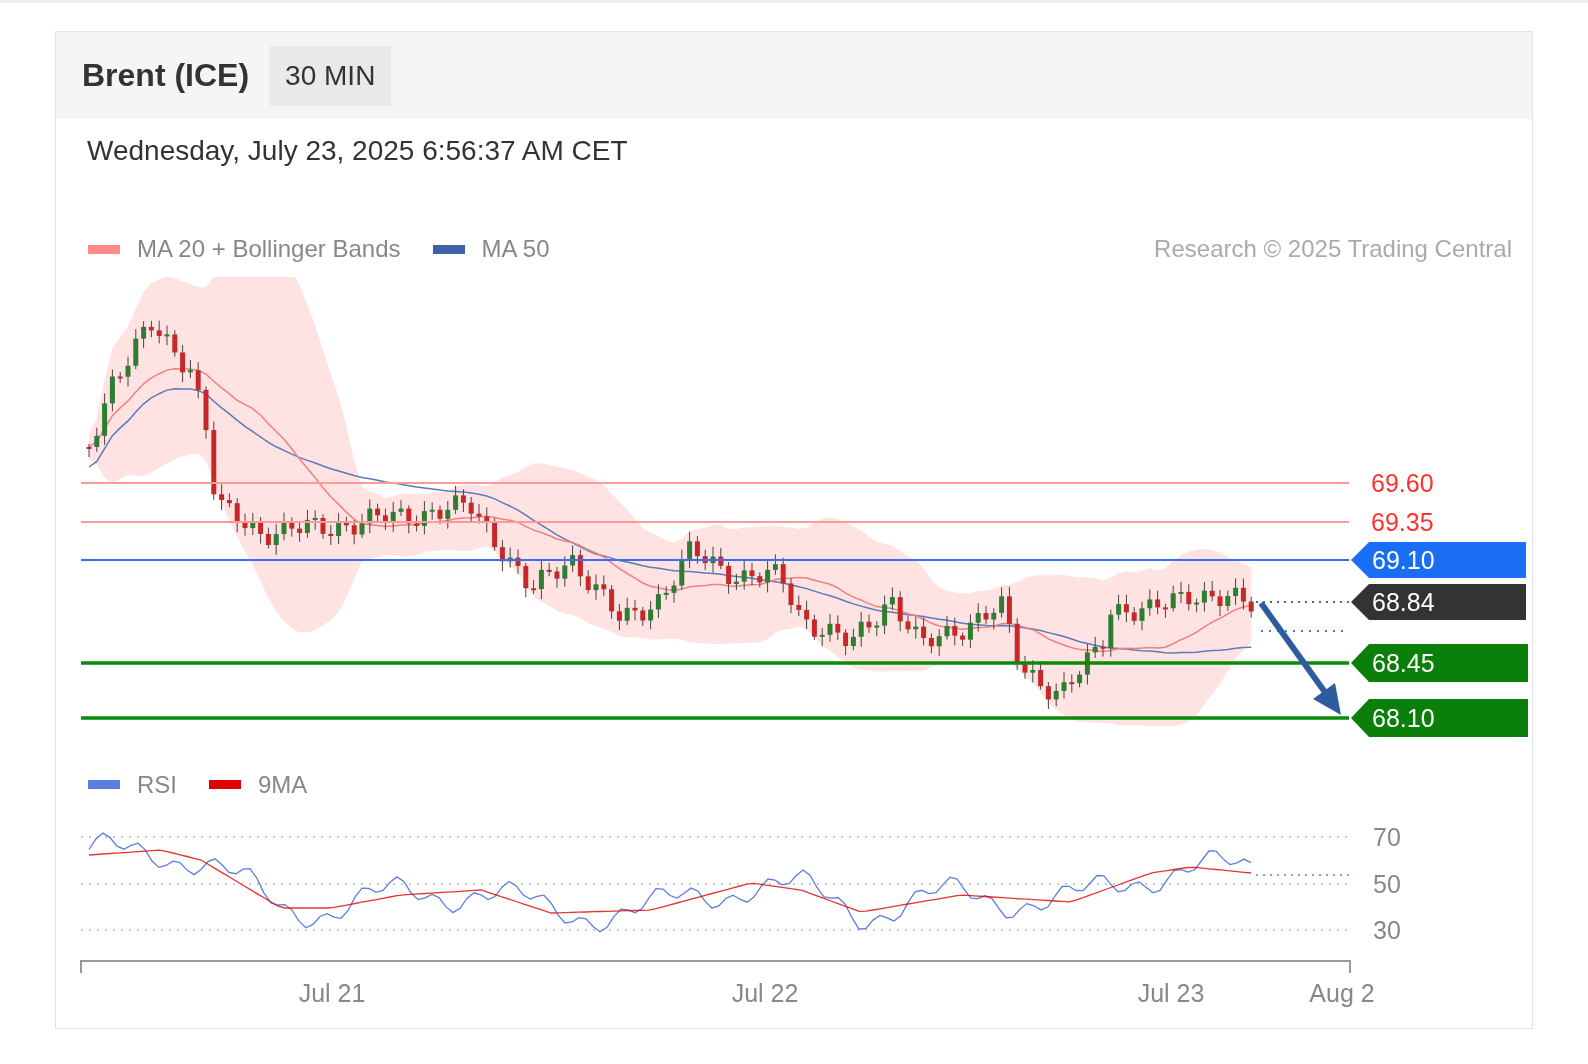  Describe the element at coordinates (1439, 718) in the screenshot. I see `price-tag: 68.10` at that location.